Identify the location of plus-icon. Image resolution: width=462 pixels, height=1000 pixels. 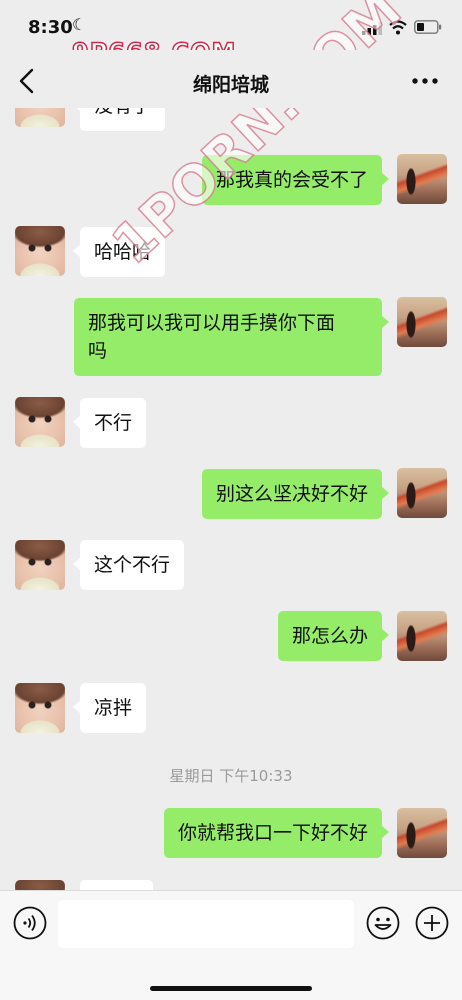
(432, 923).